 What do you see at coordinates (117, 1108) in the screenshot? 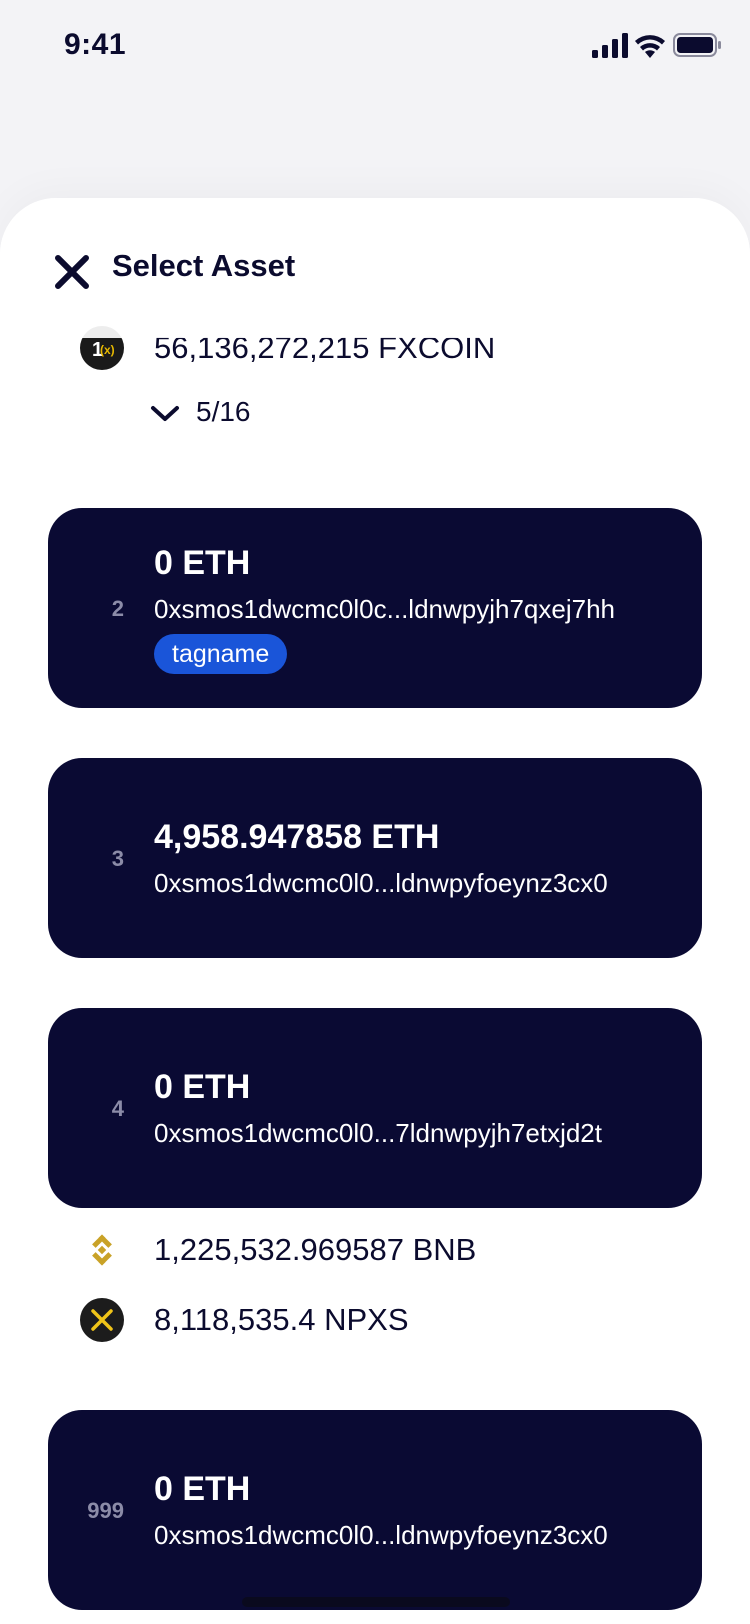
I see `wallet-index: 4` at bounding box center [117, 1108].